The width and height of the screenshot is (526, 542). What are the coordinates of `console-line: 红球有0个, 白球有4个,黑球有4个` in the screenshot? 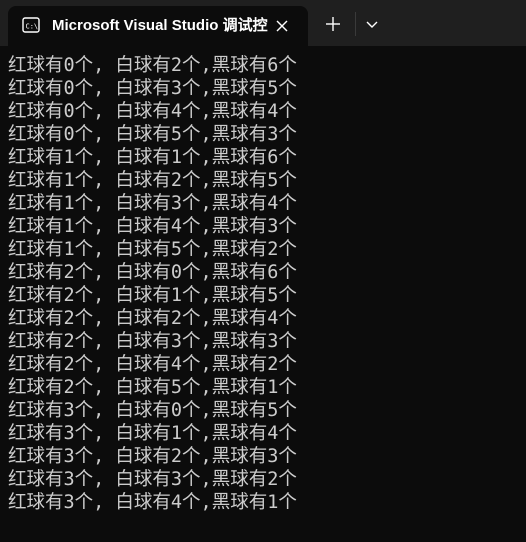 It's located at (152, 111).